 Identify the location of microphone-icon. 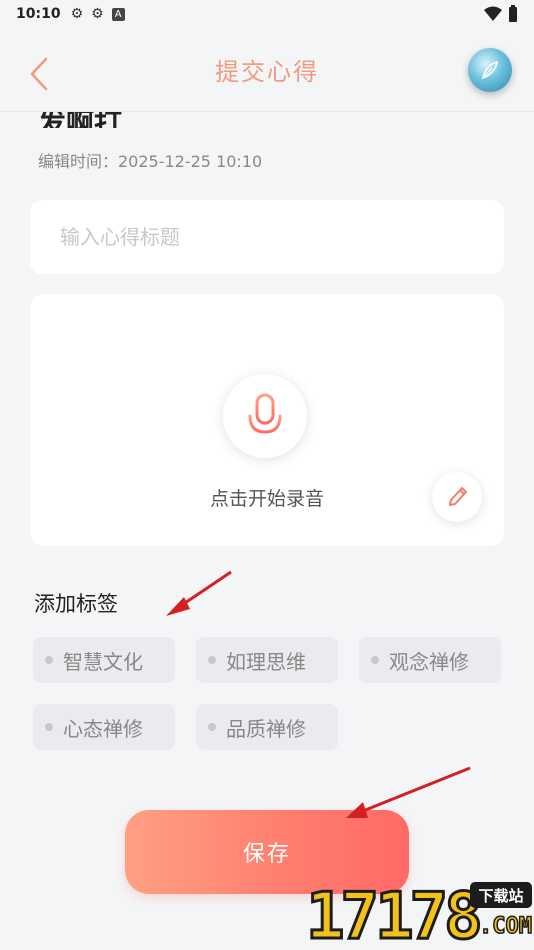
(265, 413).